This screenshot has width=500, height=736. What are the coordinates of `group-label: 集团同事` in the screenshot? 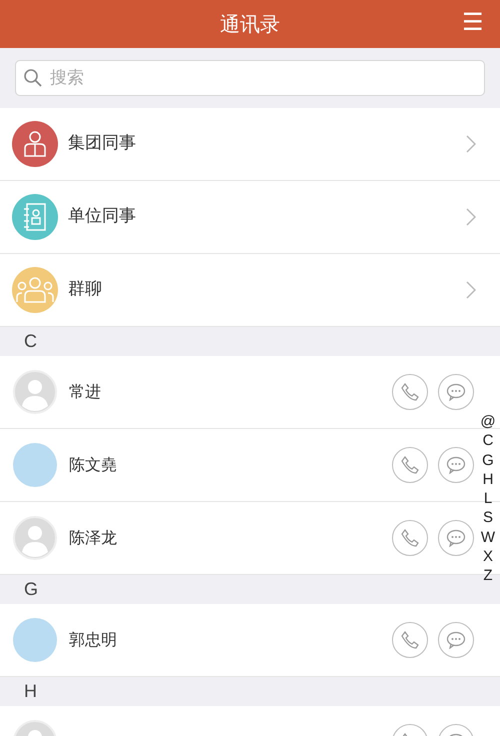 It's located at (102, 144).